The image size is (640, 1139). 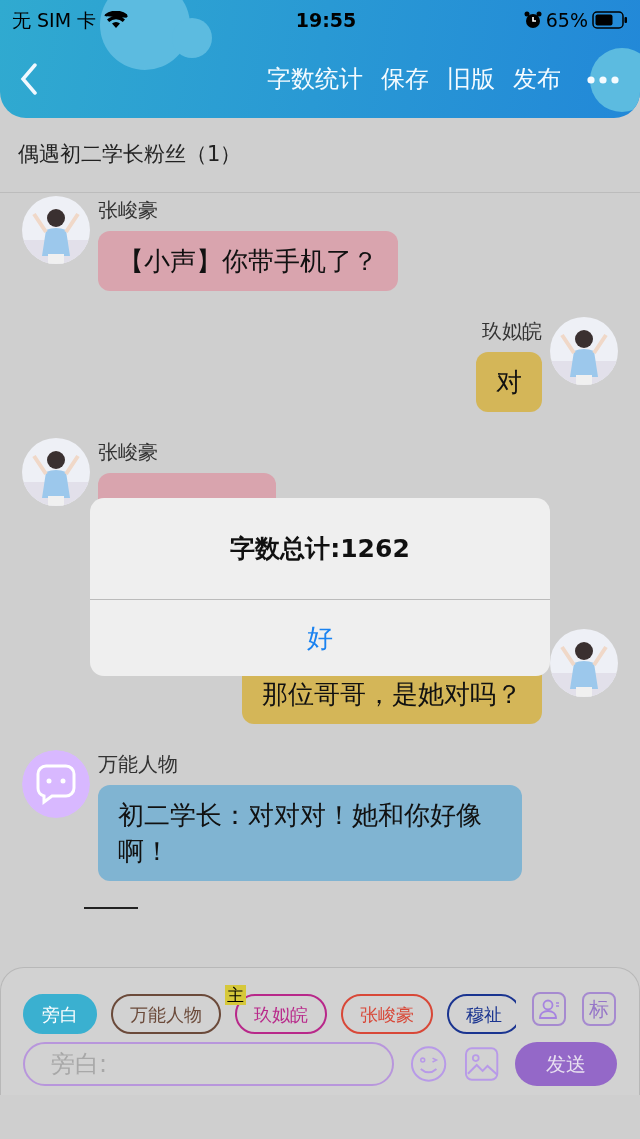 What do you see at coordinates (387, 1014) in the screenshot?
I see `role-chip: 张峻豪` at bounding box center [387, 1014].